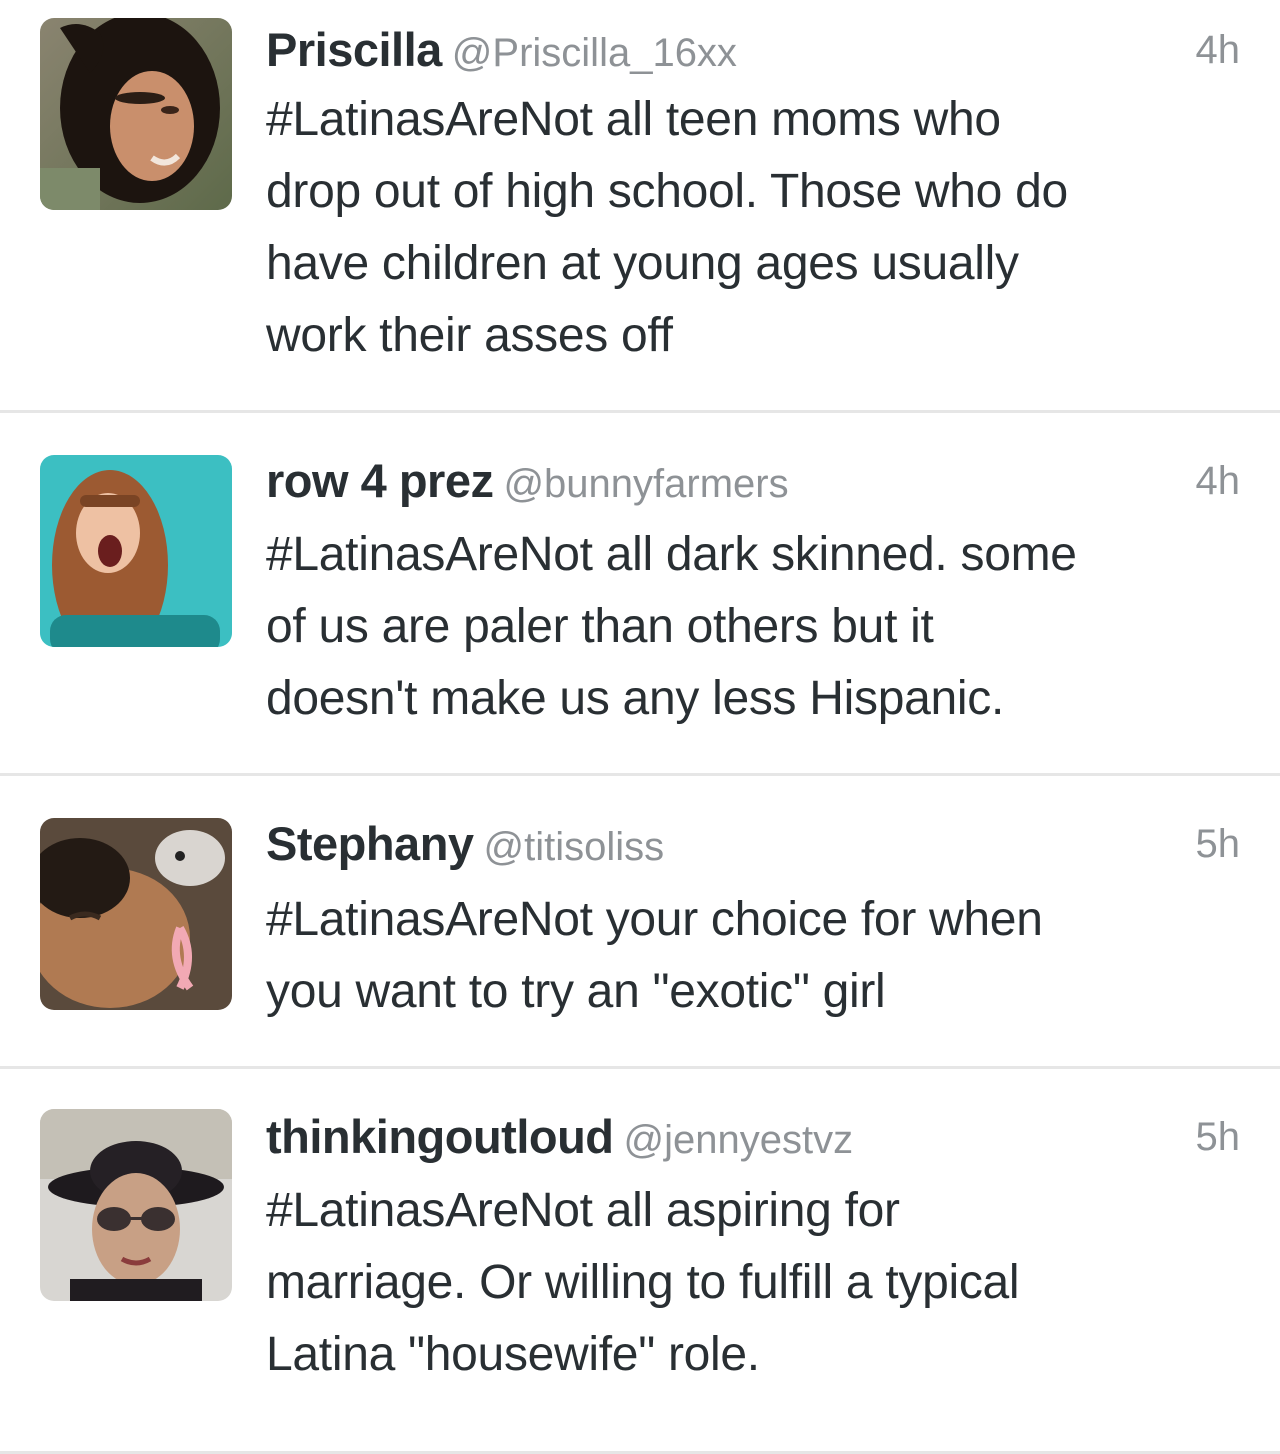 The width and height of the screenshot is (1280, 1454). I want to click on tweet-text-line: work their asses off, so click(469, 335).